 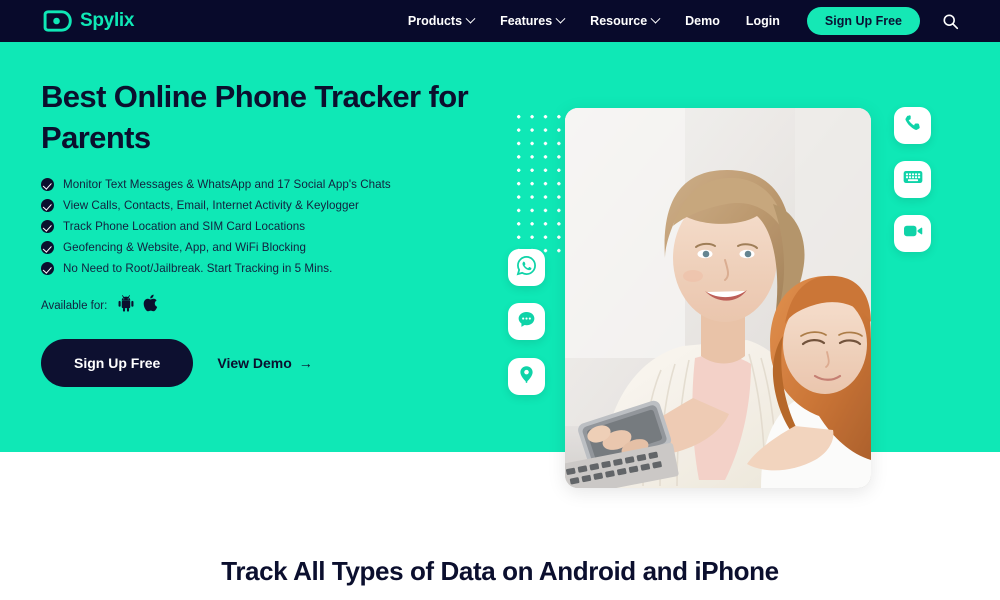 I want to click on floating-badge-video, so click(x=912, y=233).